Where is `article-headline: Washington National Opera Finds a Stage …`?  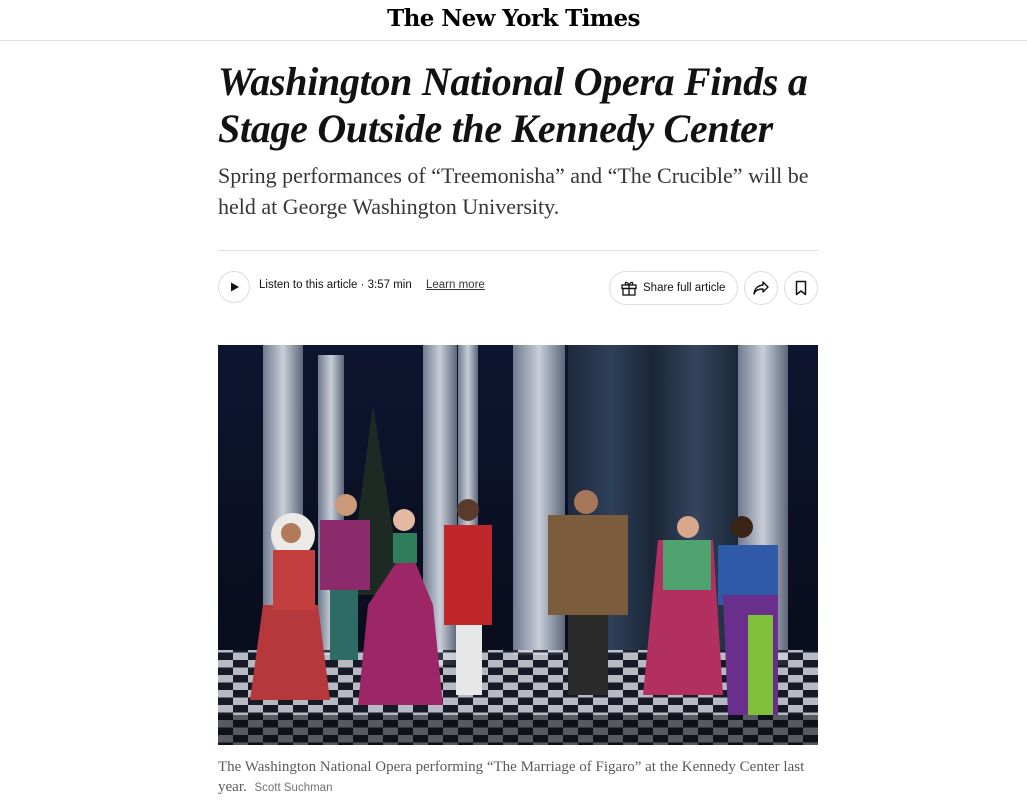
article-headline: Washington National Opera Finds a Stage … is located at coordinates (513, 105).